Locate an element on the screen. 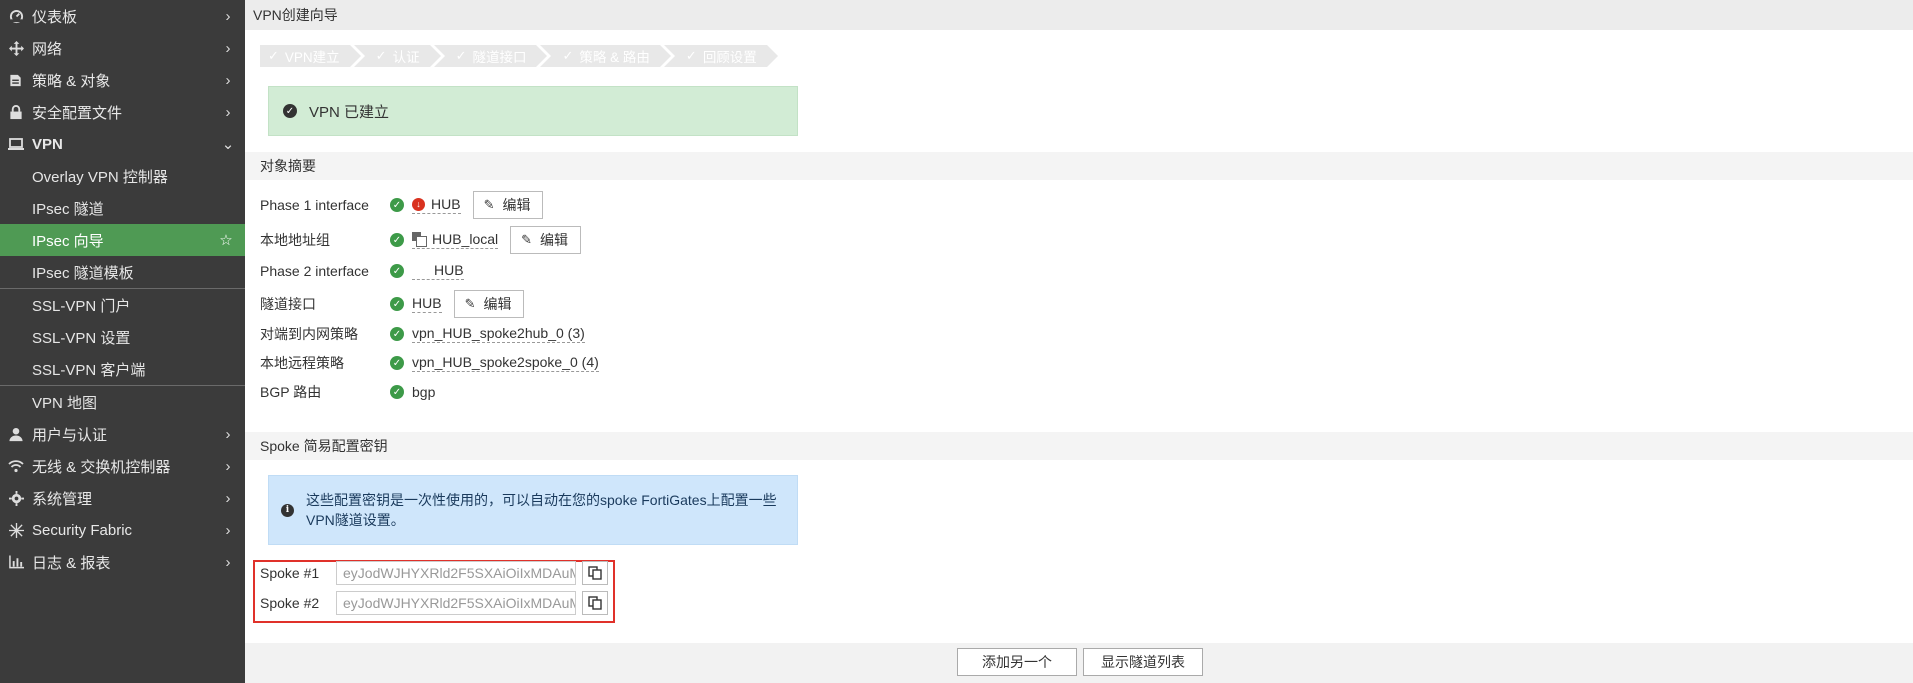 The image size is (1913, 683). wizard-step: ✓ VPN建立 is located at coordinates (310, 56).